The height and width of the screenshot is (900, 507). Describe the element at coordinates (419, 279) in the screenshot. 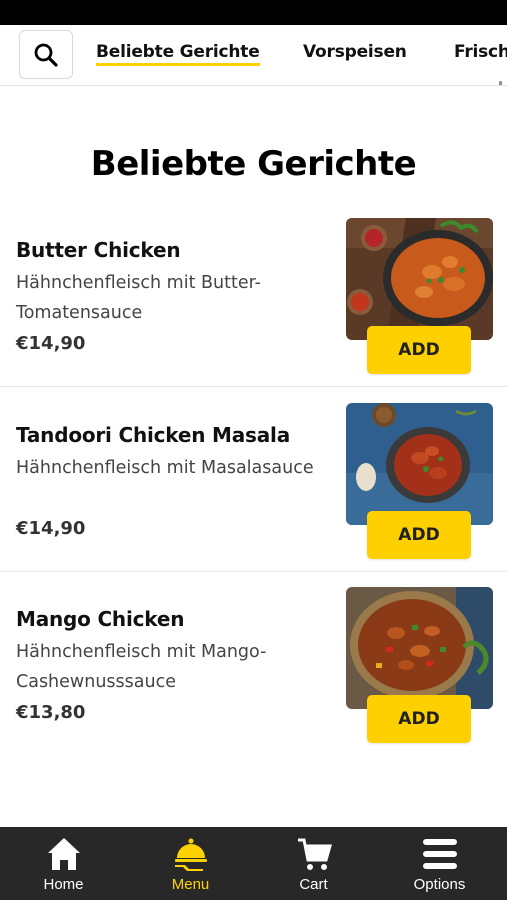

I see `butter-chicken-photo` at that location.